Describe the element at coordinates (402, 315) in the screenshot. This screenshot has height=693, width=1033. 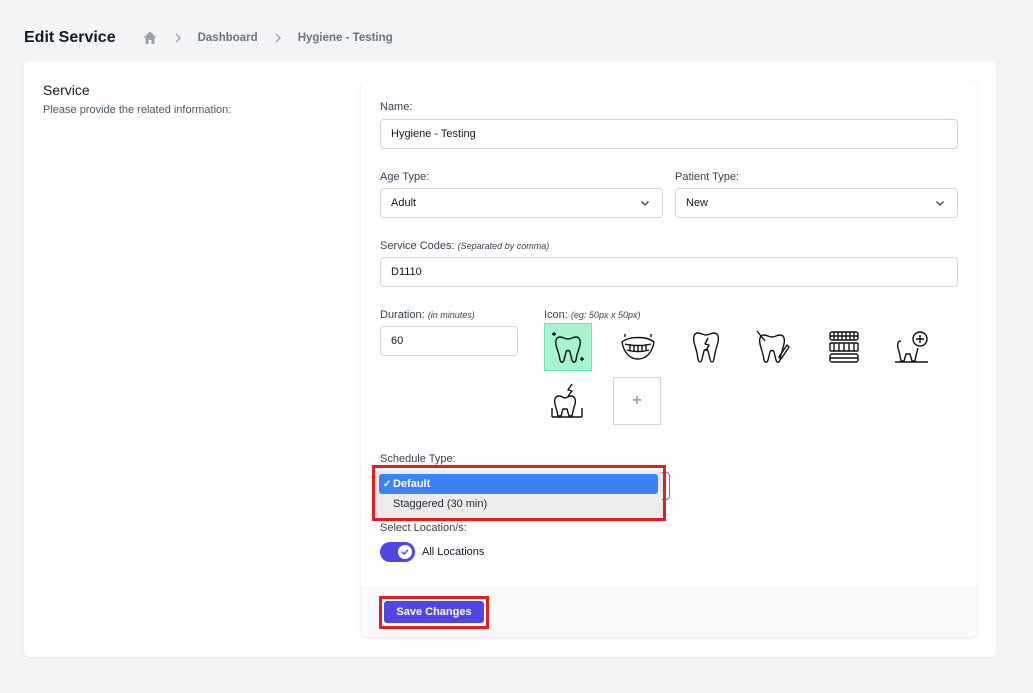
I see `duration-label-text: Duration:` at that location.